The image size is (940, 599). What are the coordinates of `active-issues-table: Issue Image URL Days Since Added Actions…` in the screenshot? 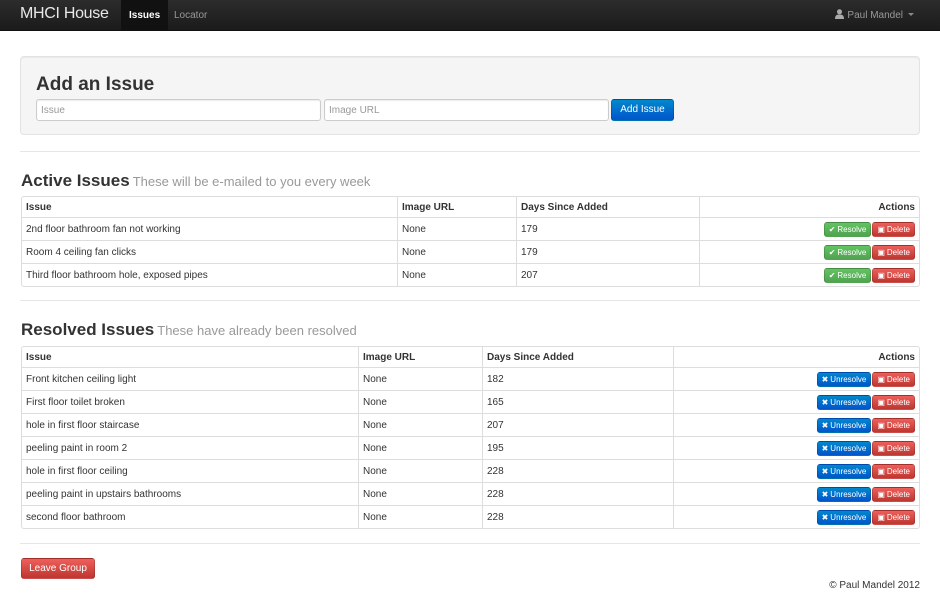 It's located at (470, 241).